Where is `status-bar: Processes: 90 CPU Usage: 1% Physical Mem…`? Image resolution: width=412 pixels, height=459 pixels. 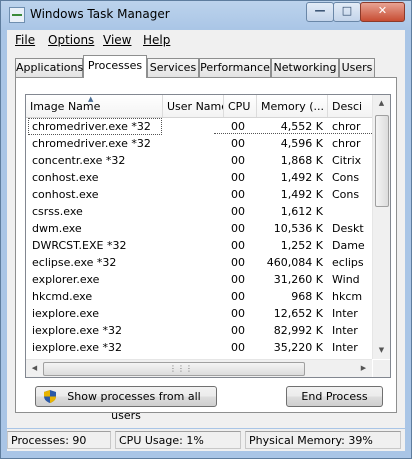 status-bar: Processes: 90 CPU Usage: 1% Physical Mem… is located at coordinates (206, 440).